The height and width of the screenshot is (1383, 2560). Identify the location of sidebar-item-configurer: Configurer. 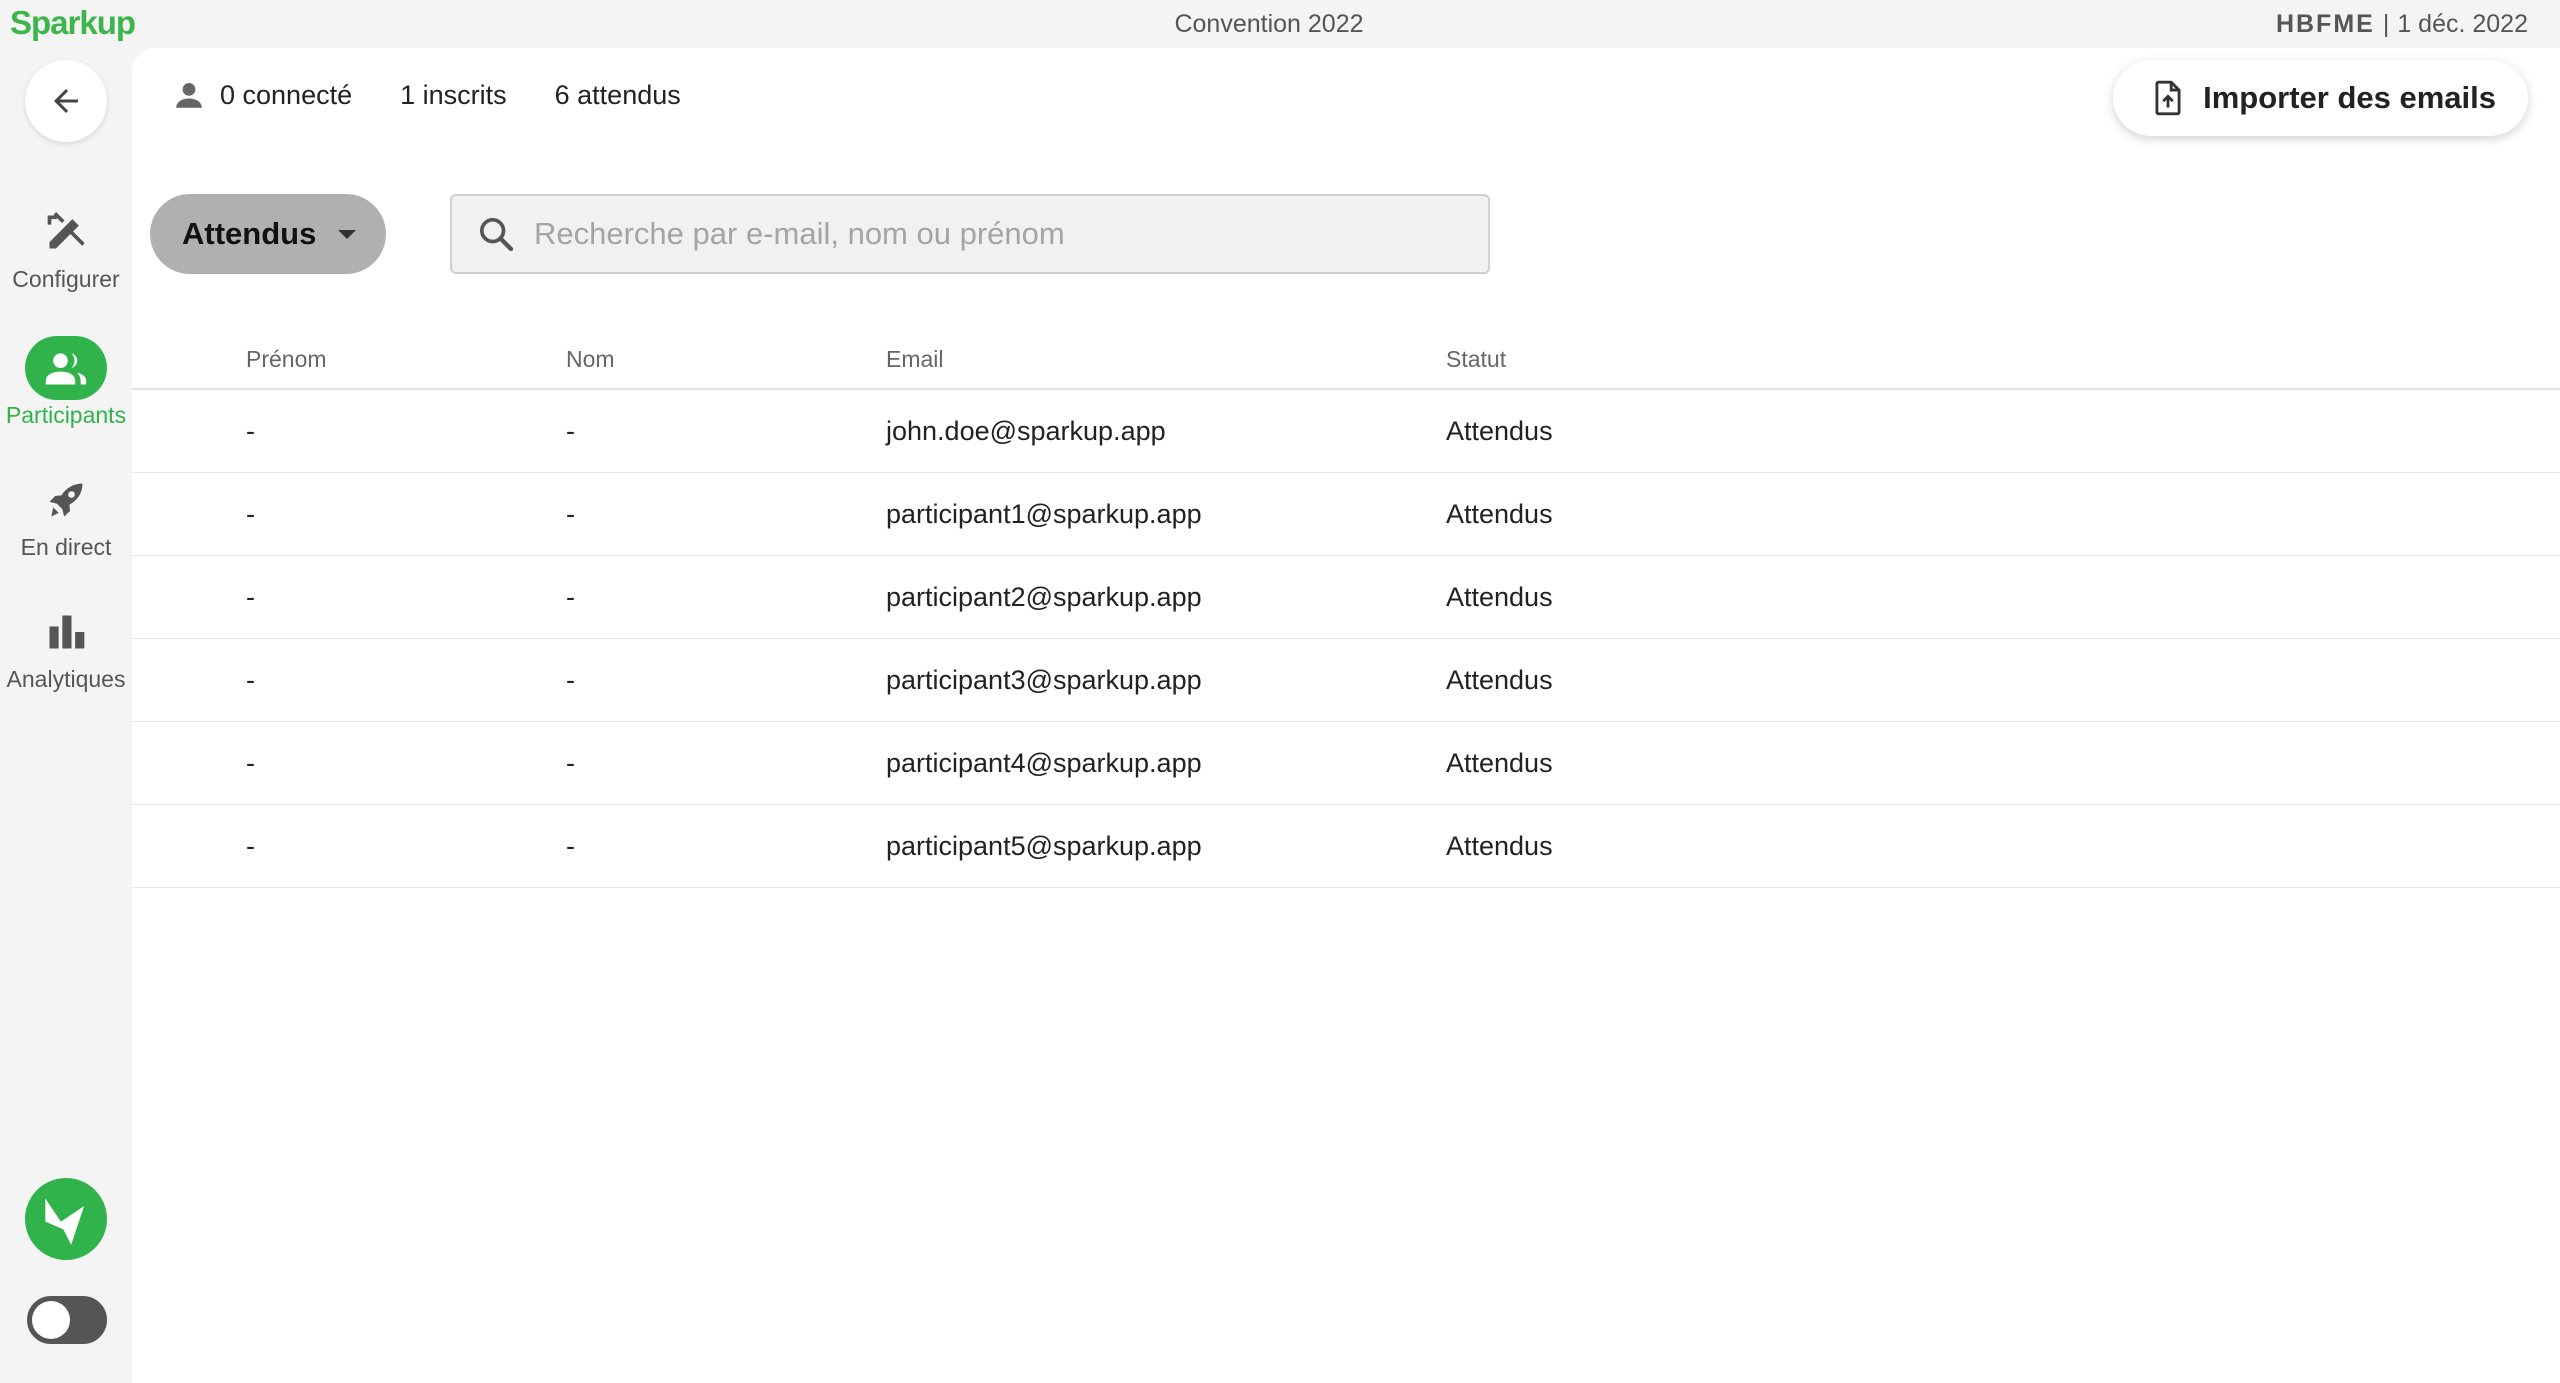
(66, 246).